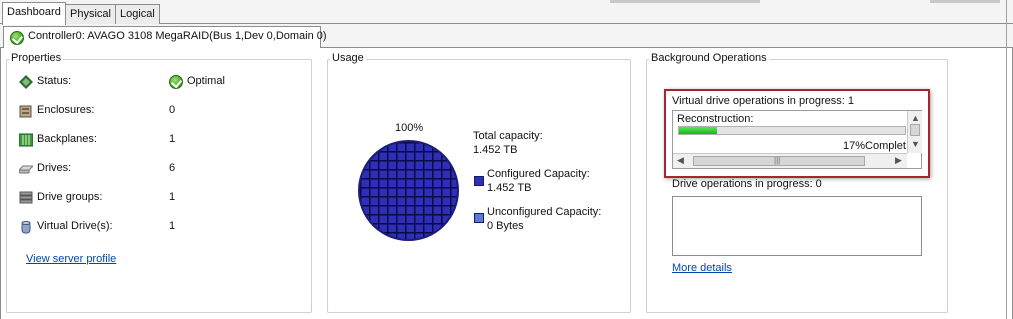 The height and width of the screenshot is (319, 1013). Describe the element at coordinates (709, 58) in the screenshot. I see `background-operations-title: Background Operations` at that location.